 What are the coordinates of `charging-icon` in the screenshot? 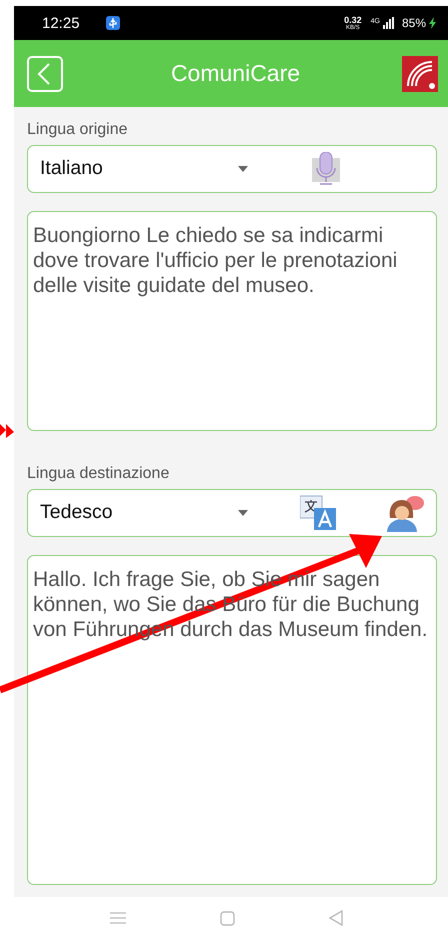 It's located at (432, 23).